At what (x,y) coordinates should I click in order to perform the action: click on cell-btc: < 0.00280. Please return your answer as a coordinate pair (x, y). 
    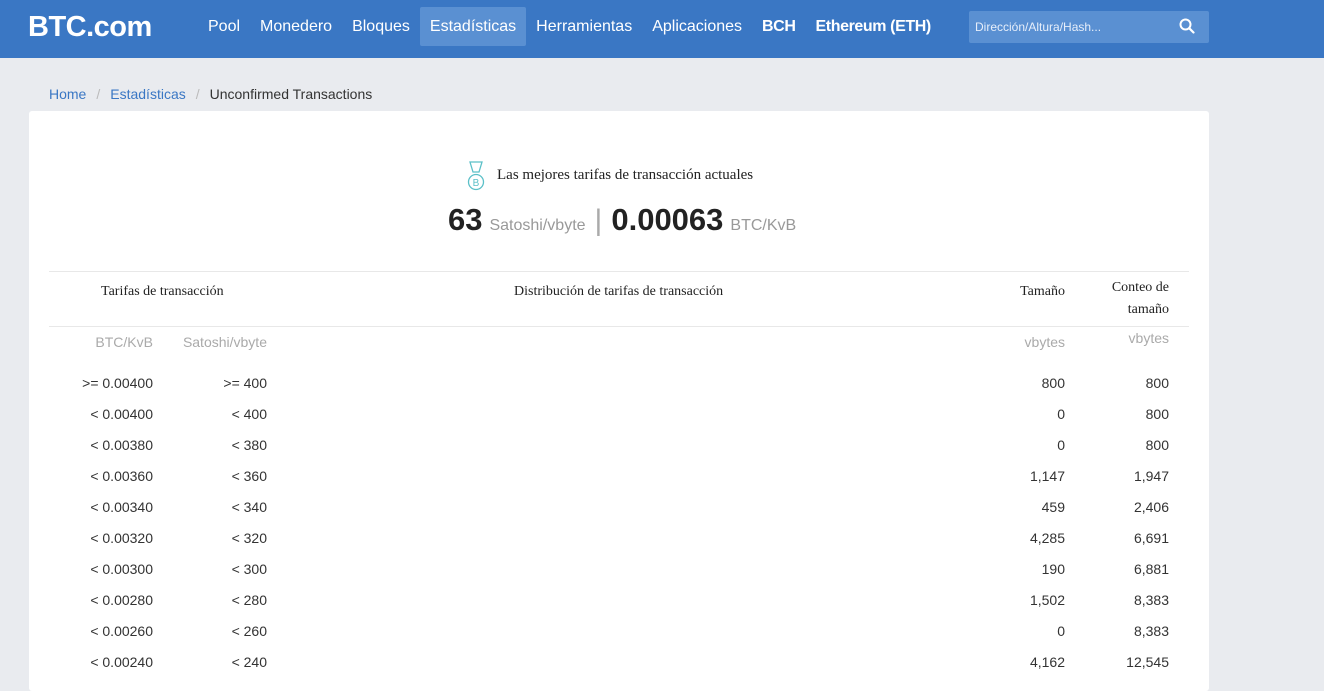
    Looking at the image, I should click on (121, 600).